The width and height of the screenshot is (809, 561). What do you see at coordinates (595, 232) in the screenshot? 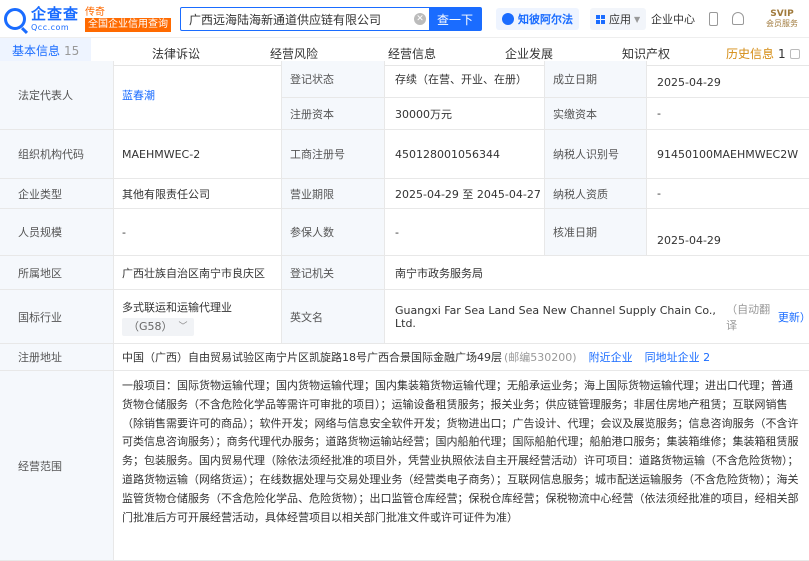
I see `field-label: 核准日期` at bounding box center [595, 232].